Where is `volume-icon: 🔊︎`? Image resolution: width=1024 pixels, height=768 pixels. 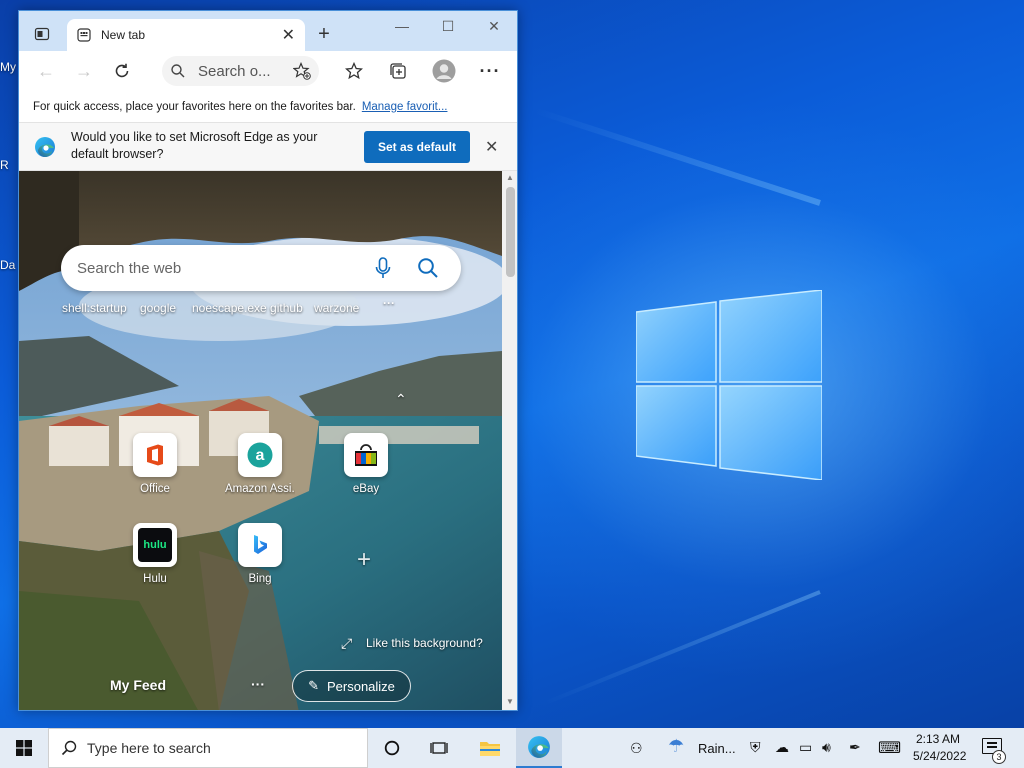 volume-icon: 🔊︎ is located at coordinates (826, 747).